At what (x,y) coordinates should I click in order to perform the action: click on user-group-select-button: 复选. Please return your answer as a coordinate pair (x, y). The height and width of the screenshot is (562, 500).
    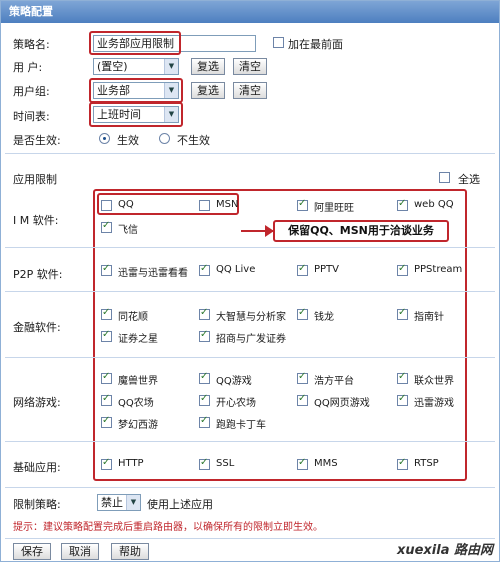
    Looking at the image, I should click on (208, 90).